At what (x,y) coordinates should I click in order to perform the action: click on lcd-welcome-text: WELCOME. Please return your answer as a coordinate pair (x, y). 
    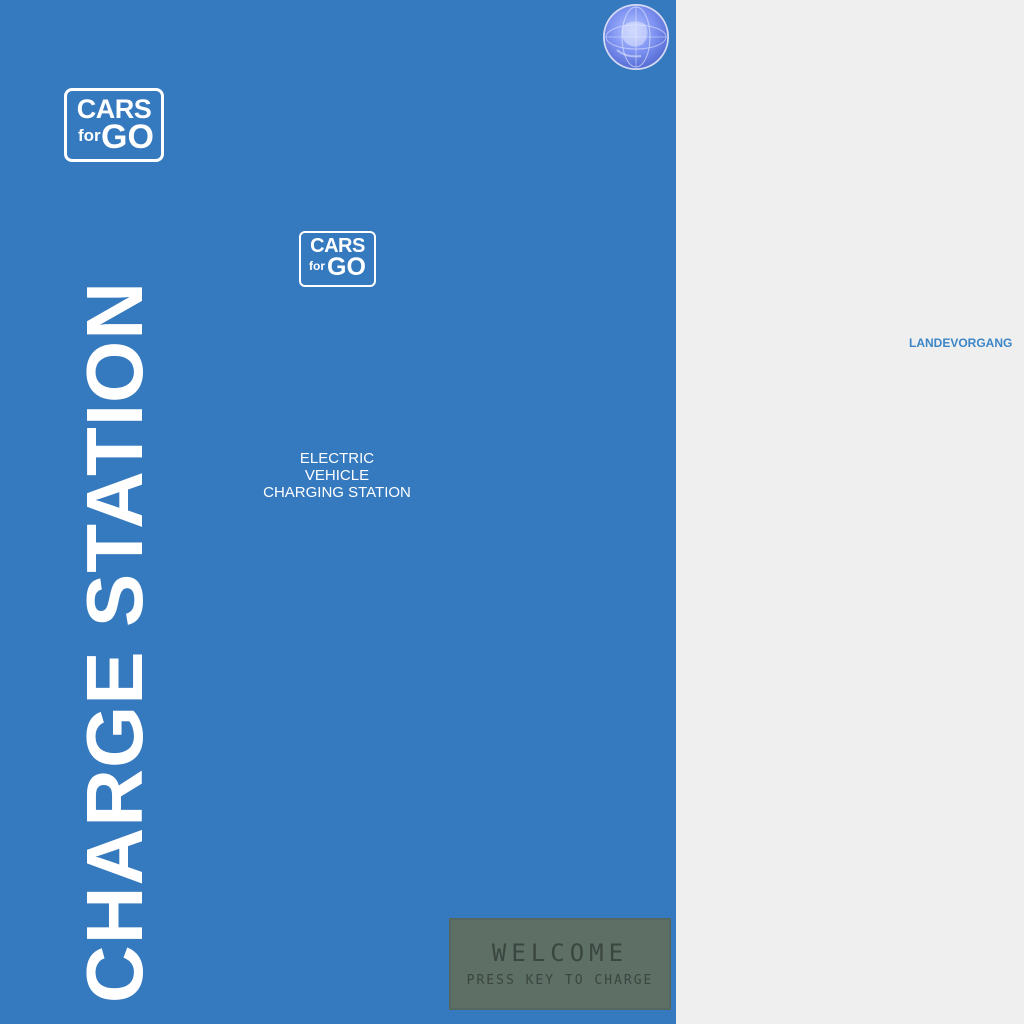
    Looking at the image, I should click on (560, 953).